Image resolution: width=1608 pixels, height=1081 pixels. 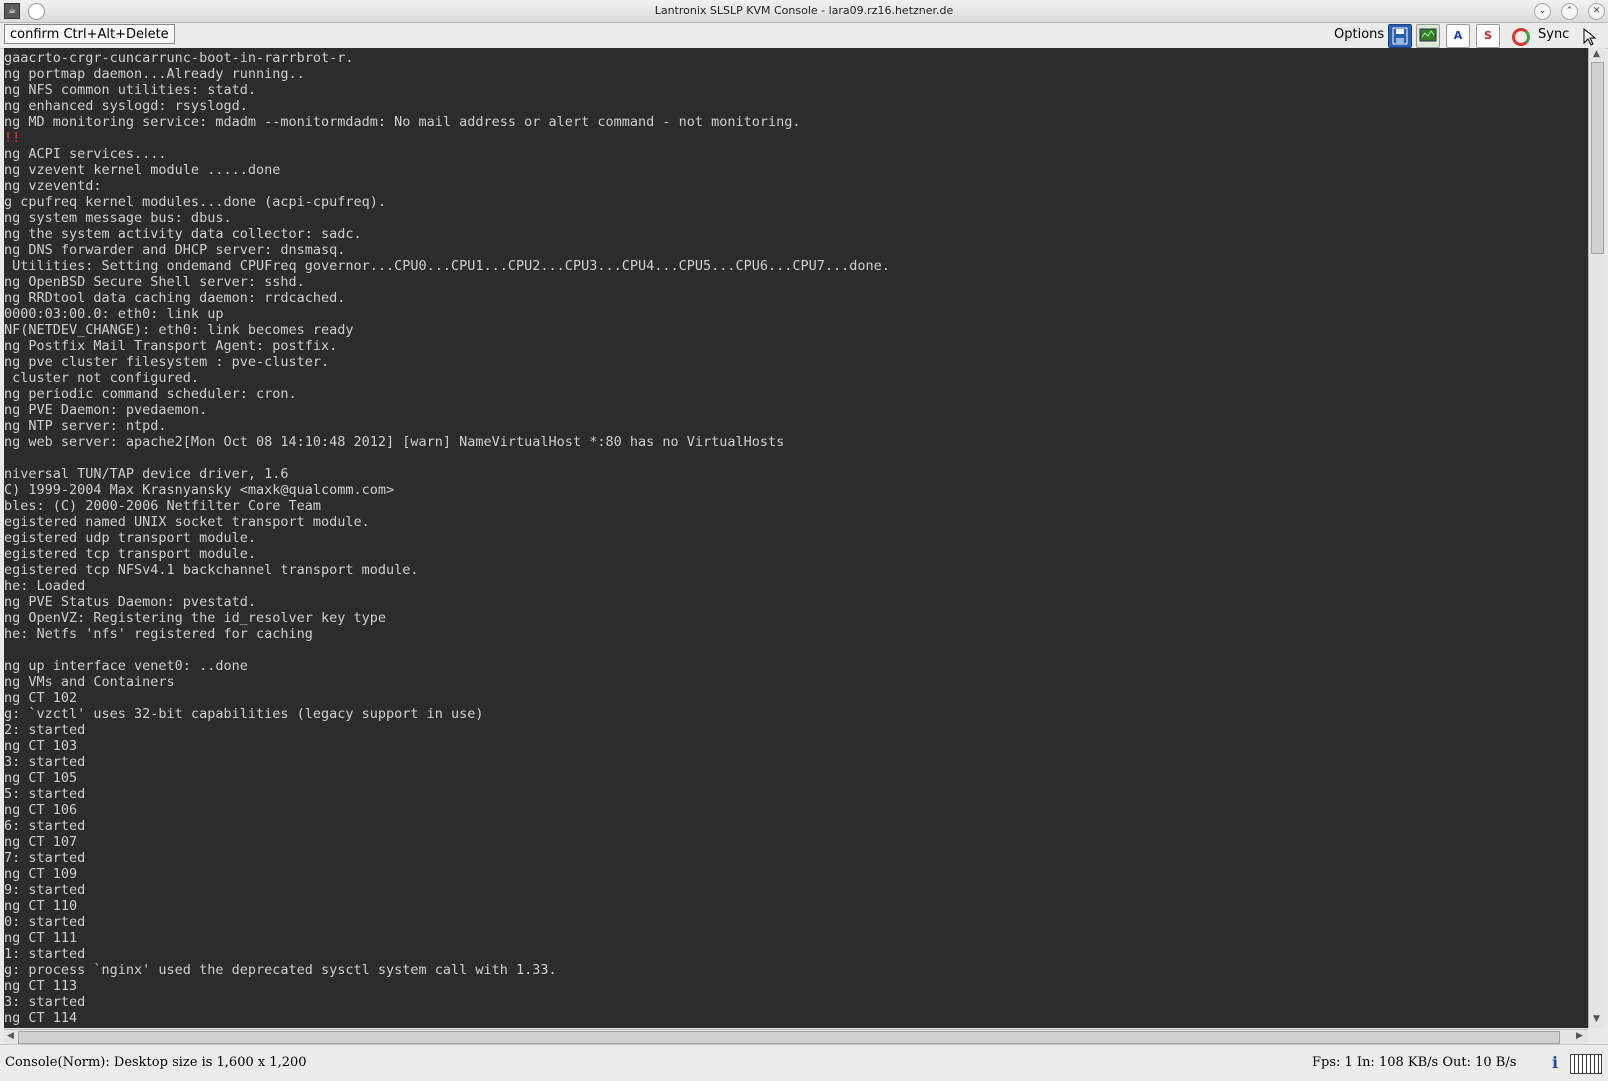 What do you see at coordinates (1414, 1062) in the screenshot?
I see `throughput-status: Fps: 1 In: 108 KB/s Out: 10 B/s` at bounding box center [1414, 1062].